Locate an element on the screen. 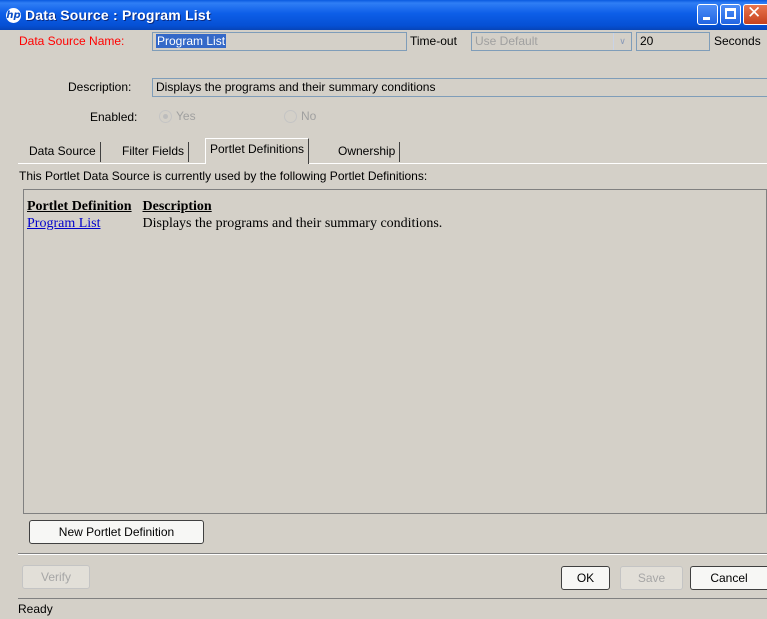  close-icon: ✕ is located at coordinates (754, 13).